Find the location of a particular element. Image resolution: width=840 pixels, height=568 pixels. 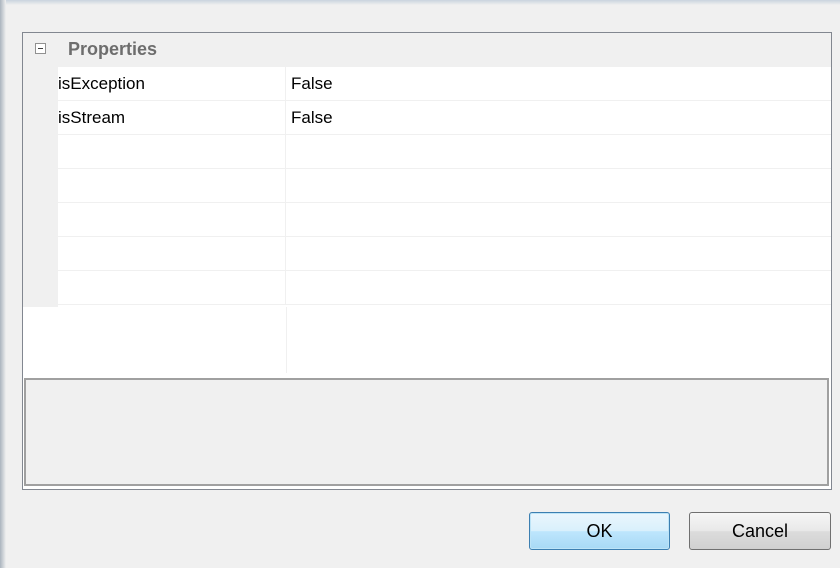

dialog-left-edge is located at coordinates (3, 284).